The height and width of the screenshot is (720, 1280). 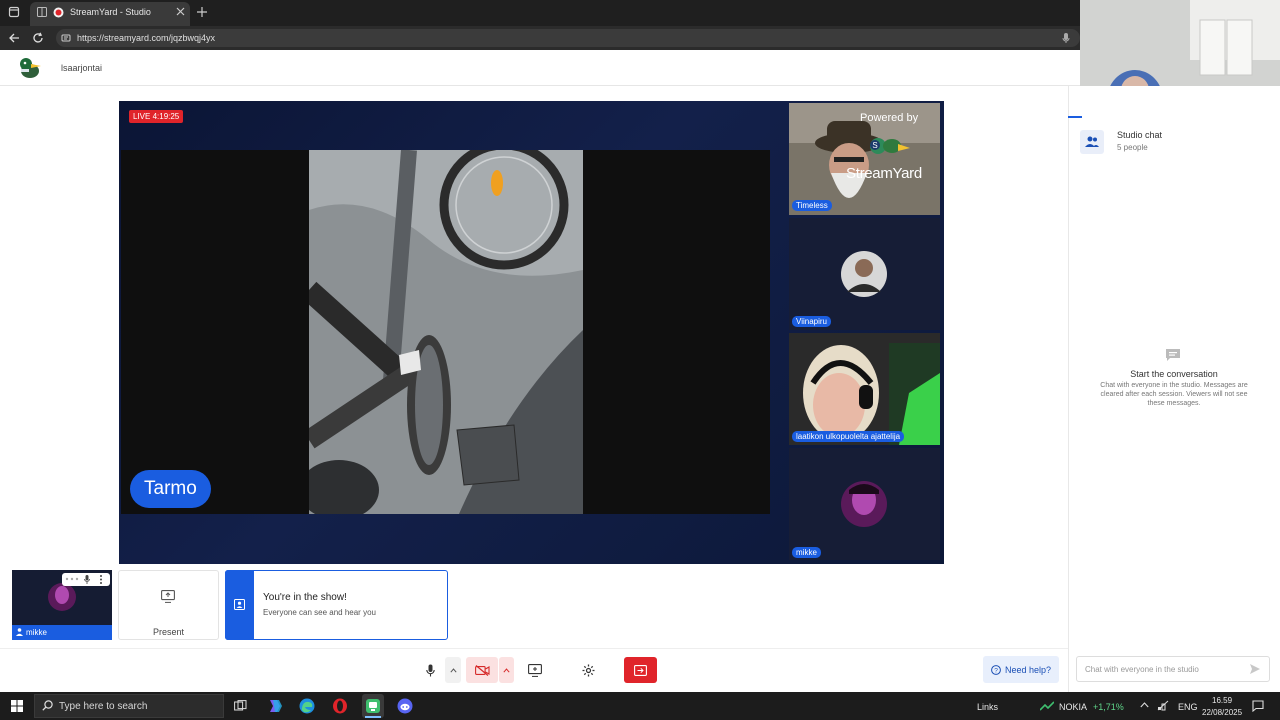 I want to click on taskbar-search-placeholder: Type here to search, so click(x=103, y=706).